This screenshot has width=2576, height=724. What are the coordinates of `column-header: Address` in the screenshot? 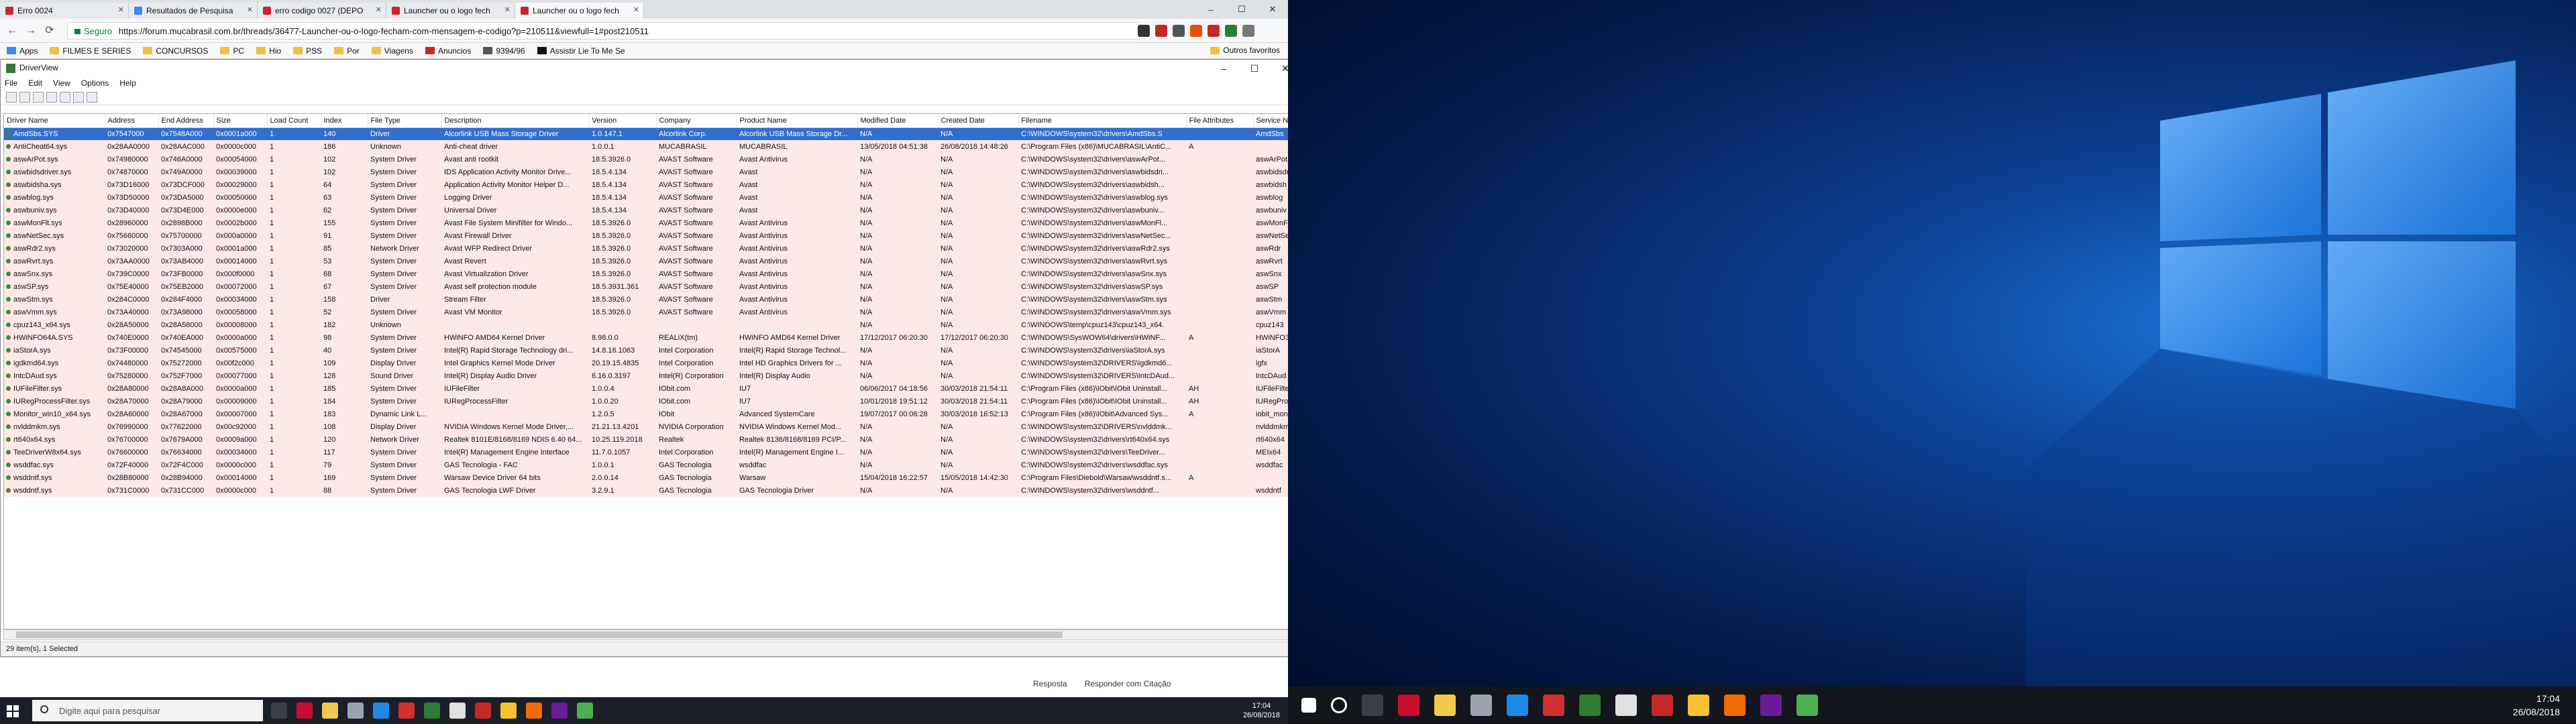 It's located at (132, 121).